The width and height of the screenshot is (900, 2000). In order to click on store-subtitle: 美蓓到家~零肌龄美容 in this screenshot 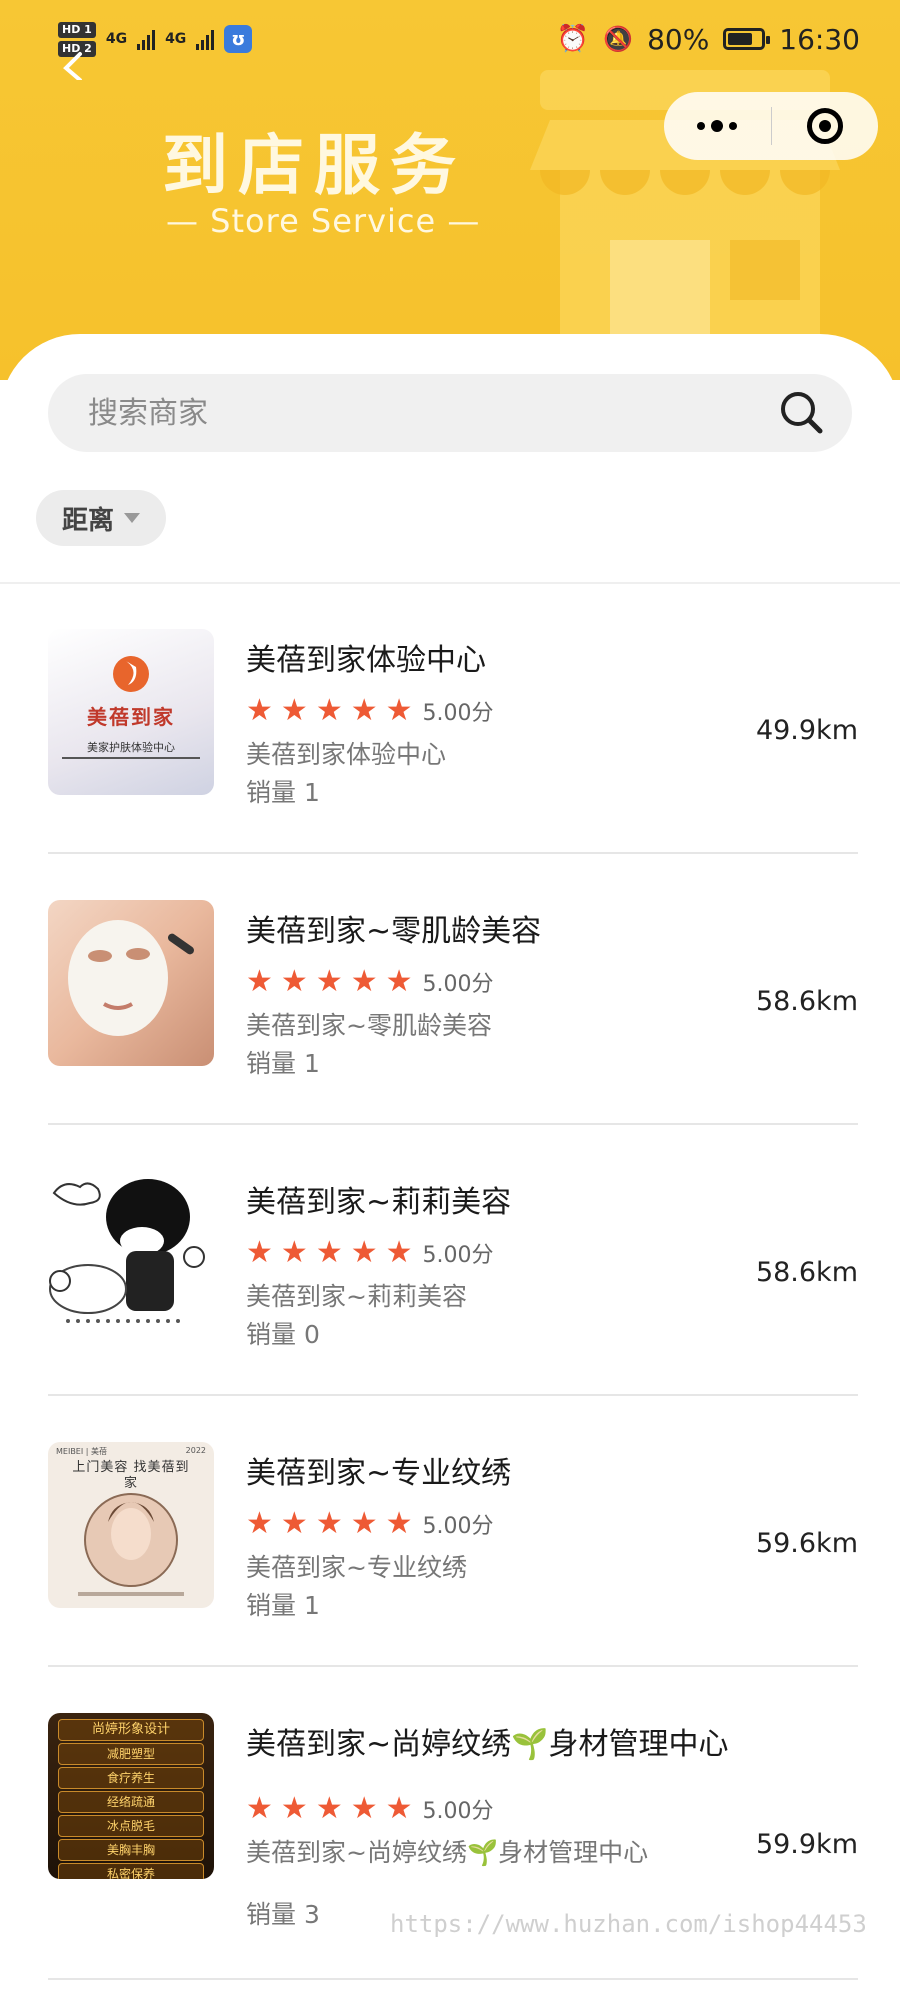, I will do `click(369, 1025)`.